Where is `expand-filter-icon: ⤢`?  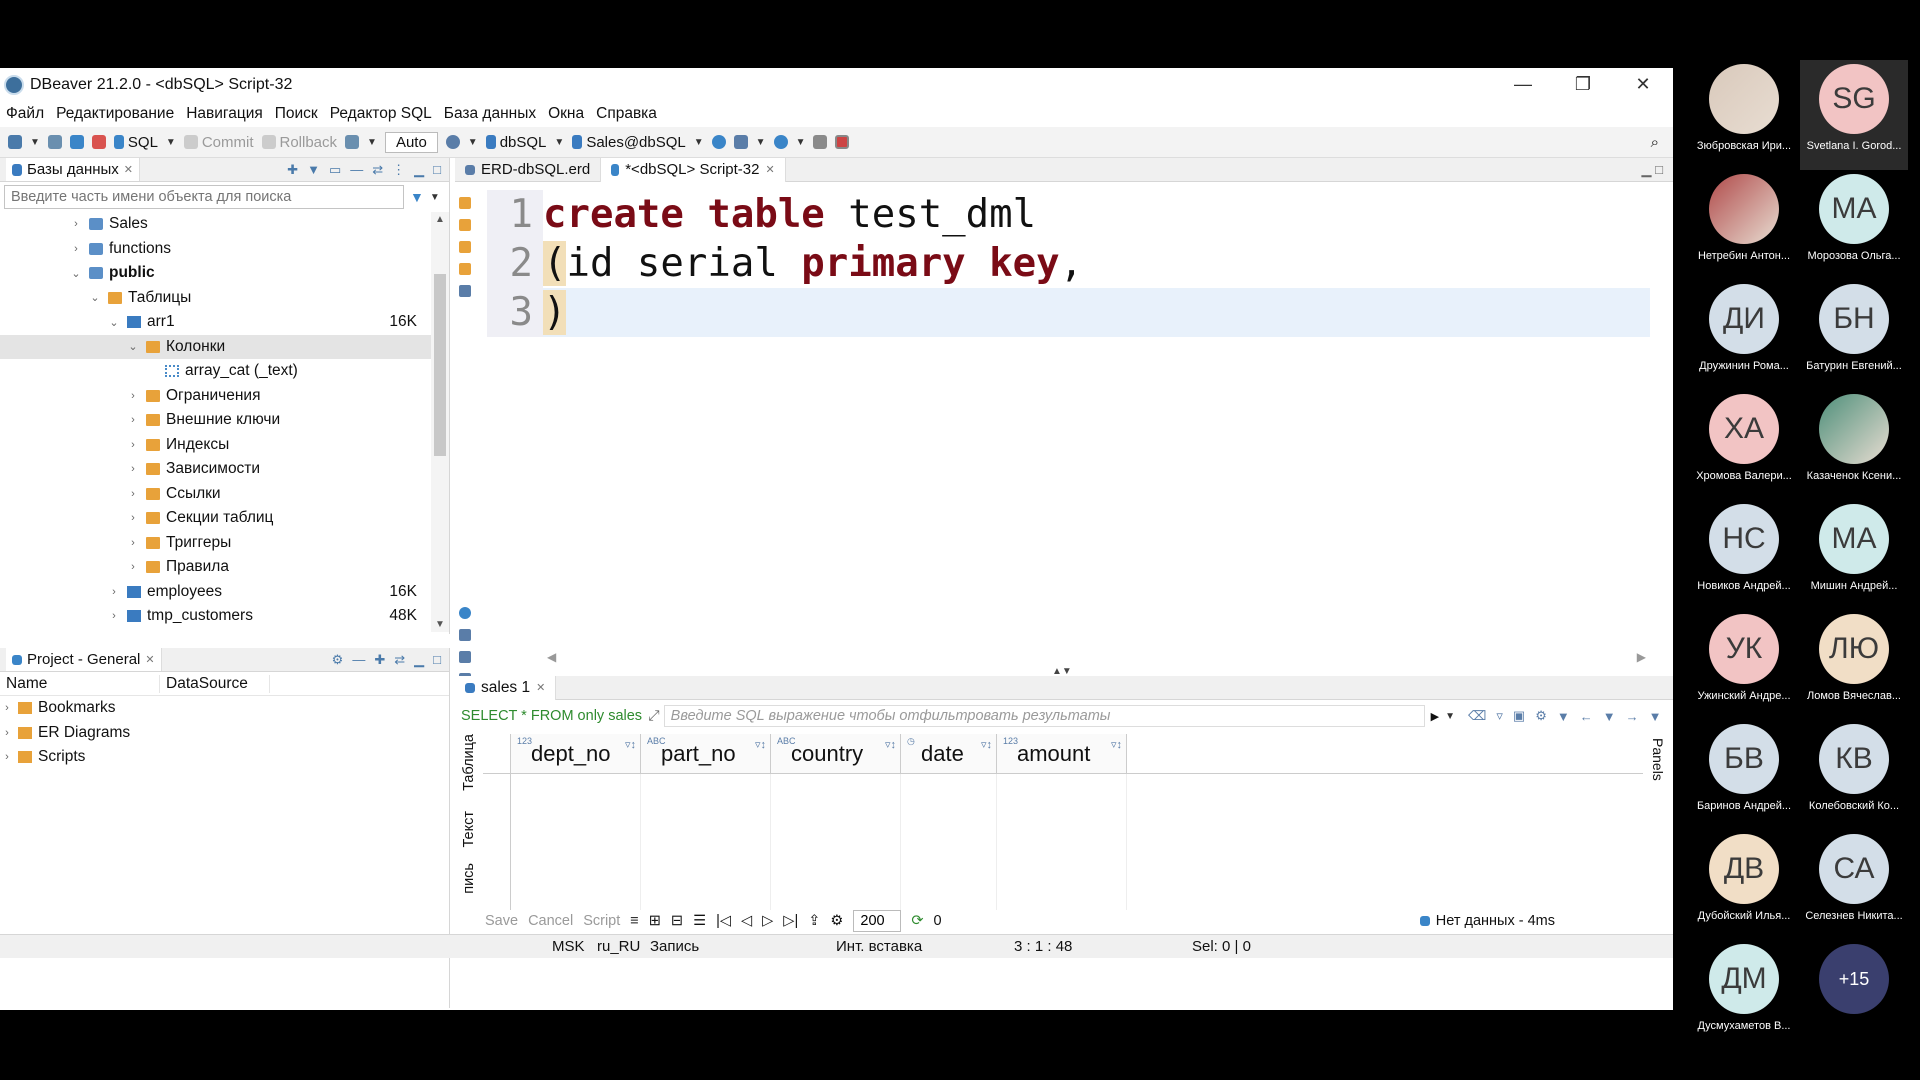 expand-filter-icon: ⤢ is located at coordinates (656, 716).